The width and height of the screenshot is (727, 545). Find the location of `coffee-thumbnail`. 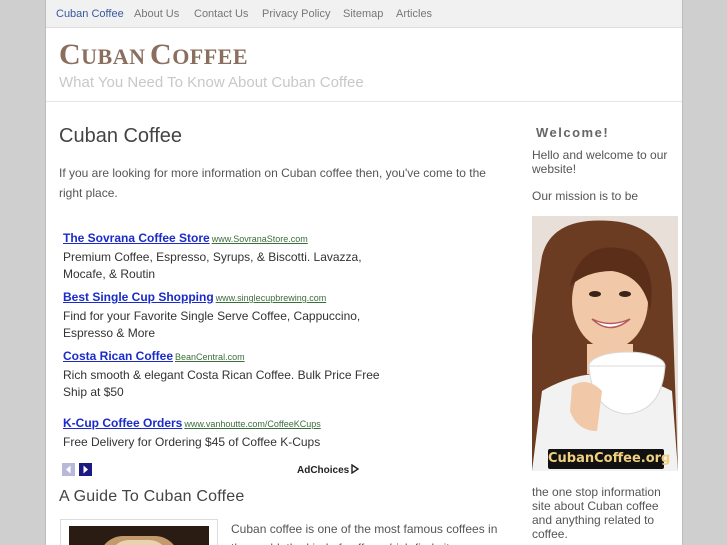

coffee-thumbnail is located at coordinates (139, 532).